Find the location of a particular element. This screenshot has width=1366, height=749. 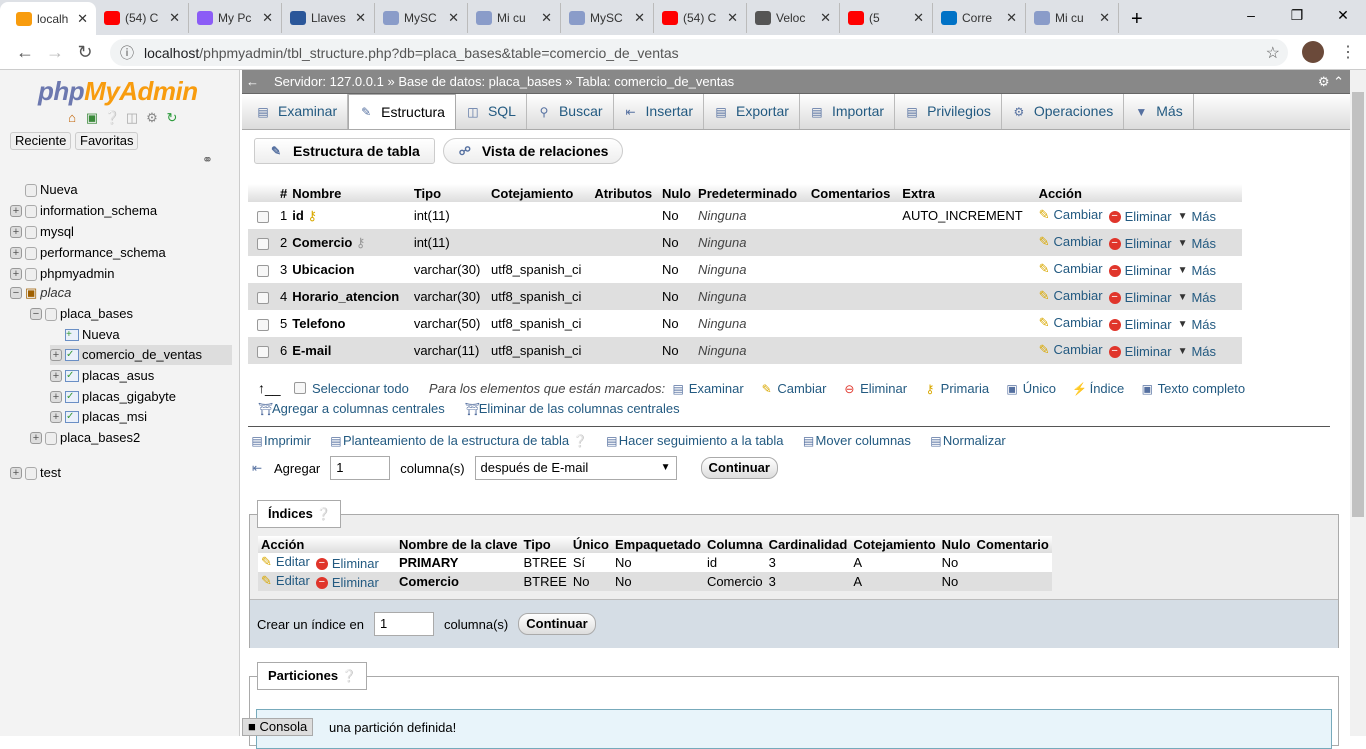

info-icon: ⓘ is located at coordinates (127, 53).